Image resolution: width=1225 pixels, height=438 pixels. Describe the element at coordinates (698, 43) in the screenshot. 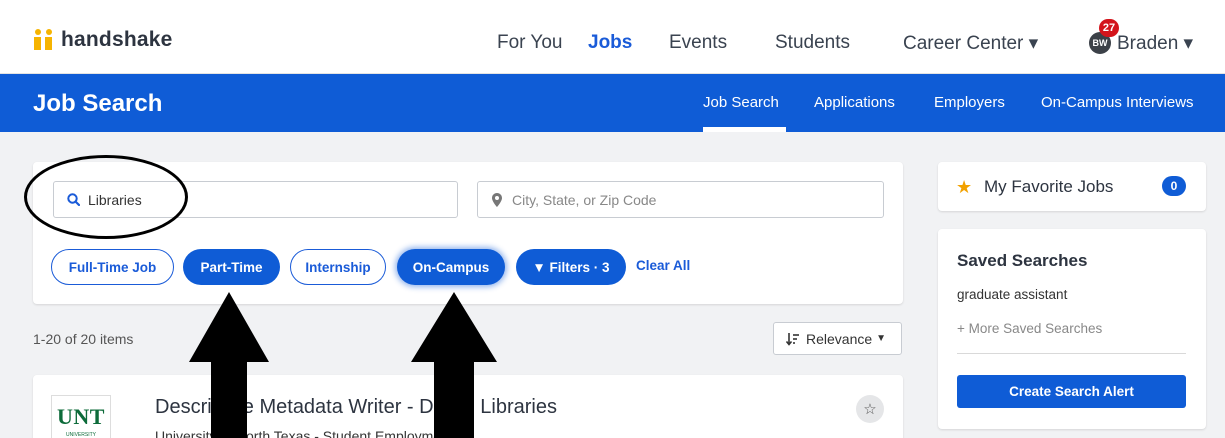

I see `nav-events: Events` at that location.